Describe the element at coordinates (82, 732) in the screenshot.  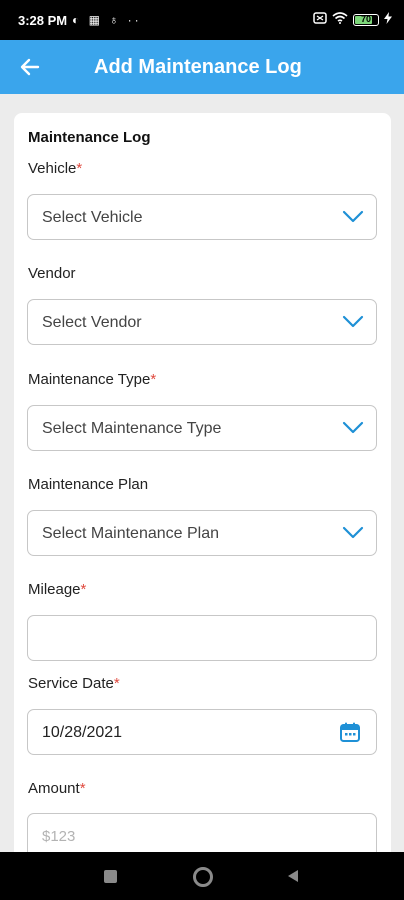
I see `service-date-value: 10/28/2021` at that location.